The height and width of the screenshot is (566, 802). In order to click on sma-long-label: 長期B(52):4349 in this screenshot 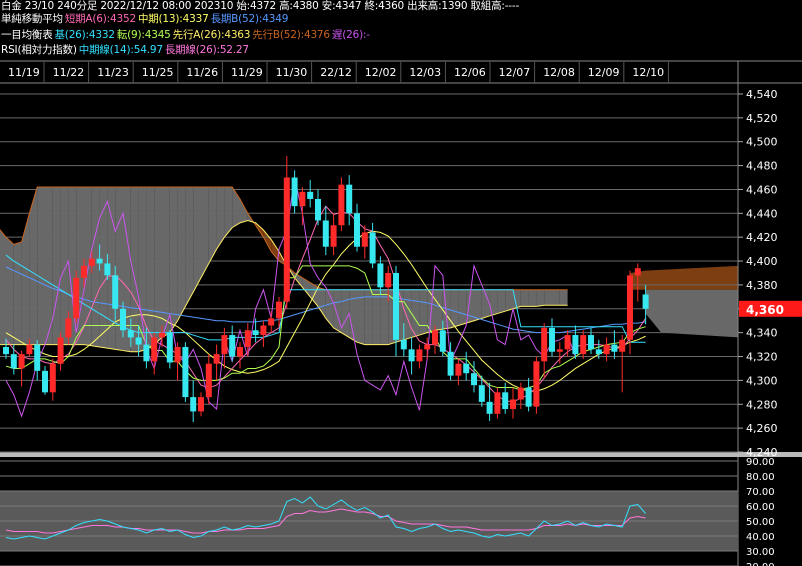, I will do `click(249, 19)`.